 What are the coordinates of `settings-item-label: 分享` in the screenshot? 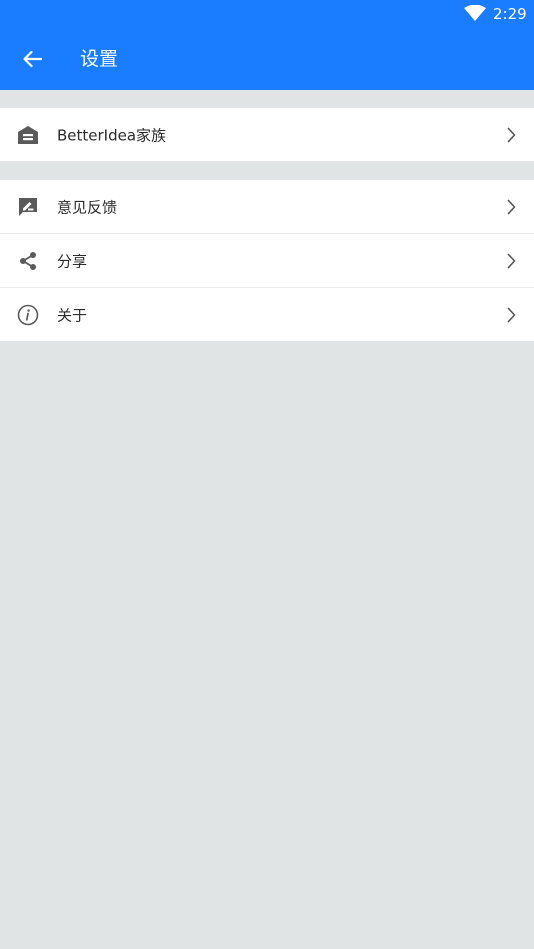 It's located at (72, 261).